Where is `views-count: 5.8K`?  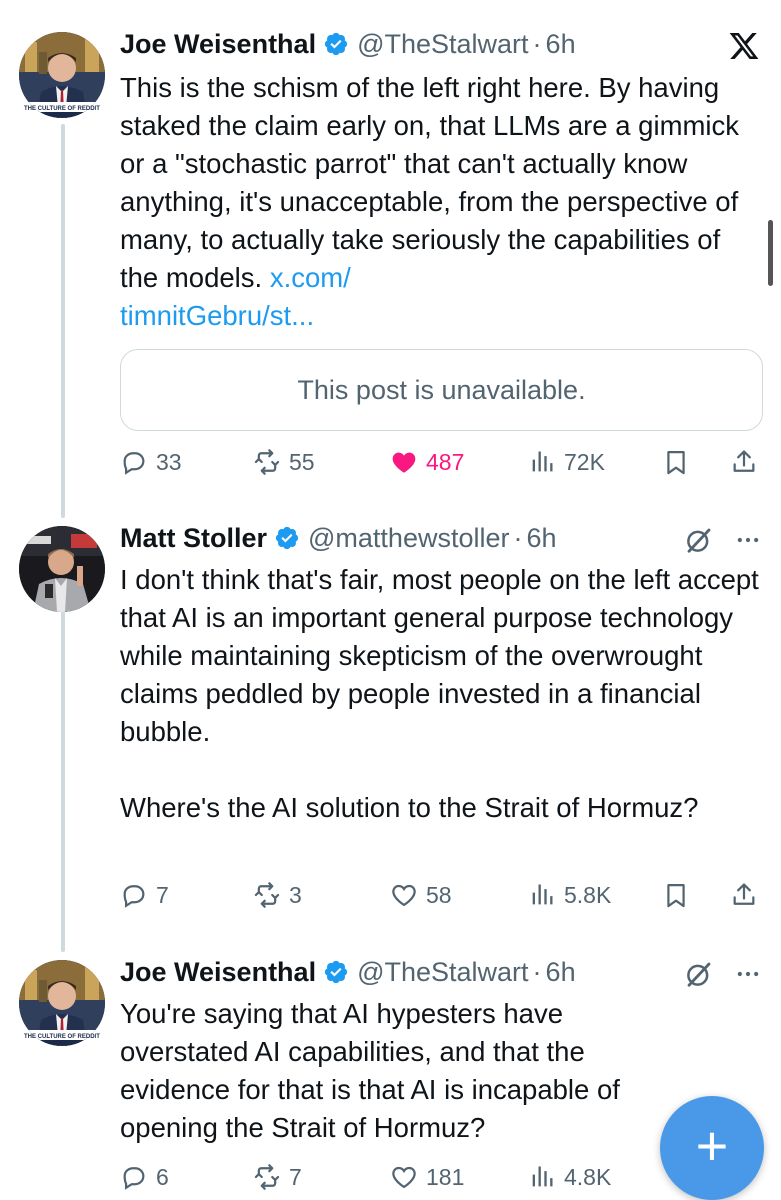 views-count: 5.8K is located at coordinates (588, 894).